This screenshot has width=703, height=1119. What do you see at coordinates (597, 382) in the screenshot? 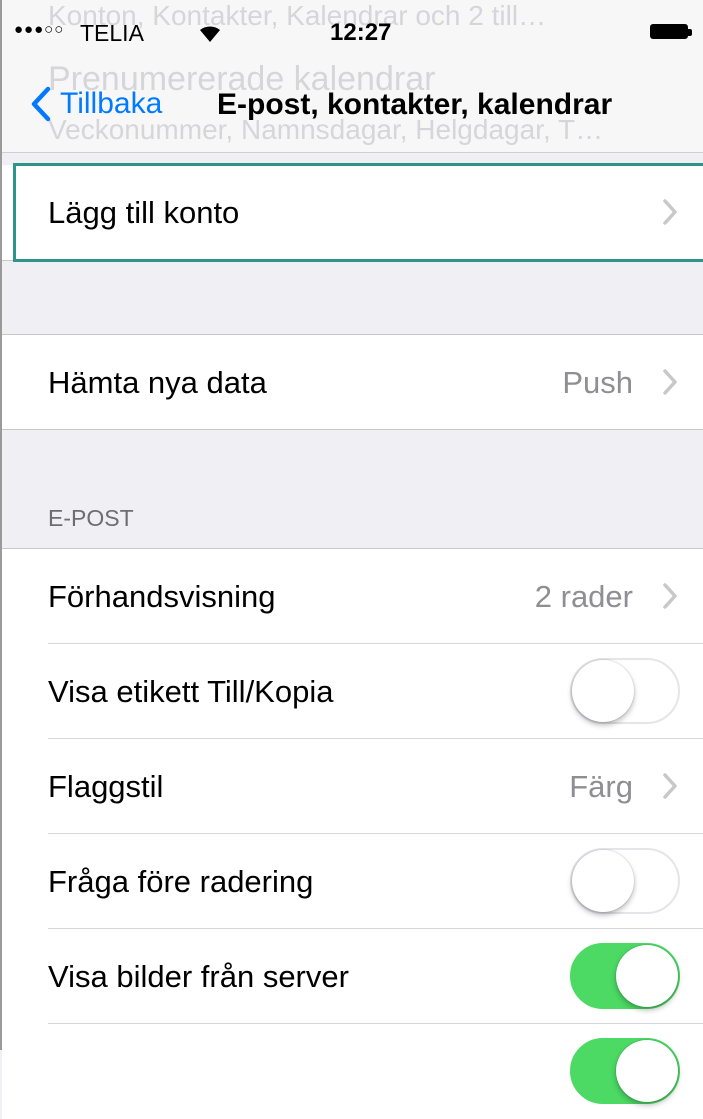
I see `fetch-new-data-value: Push` at bounding box center [597, 382].